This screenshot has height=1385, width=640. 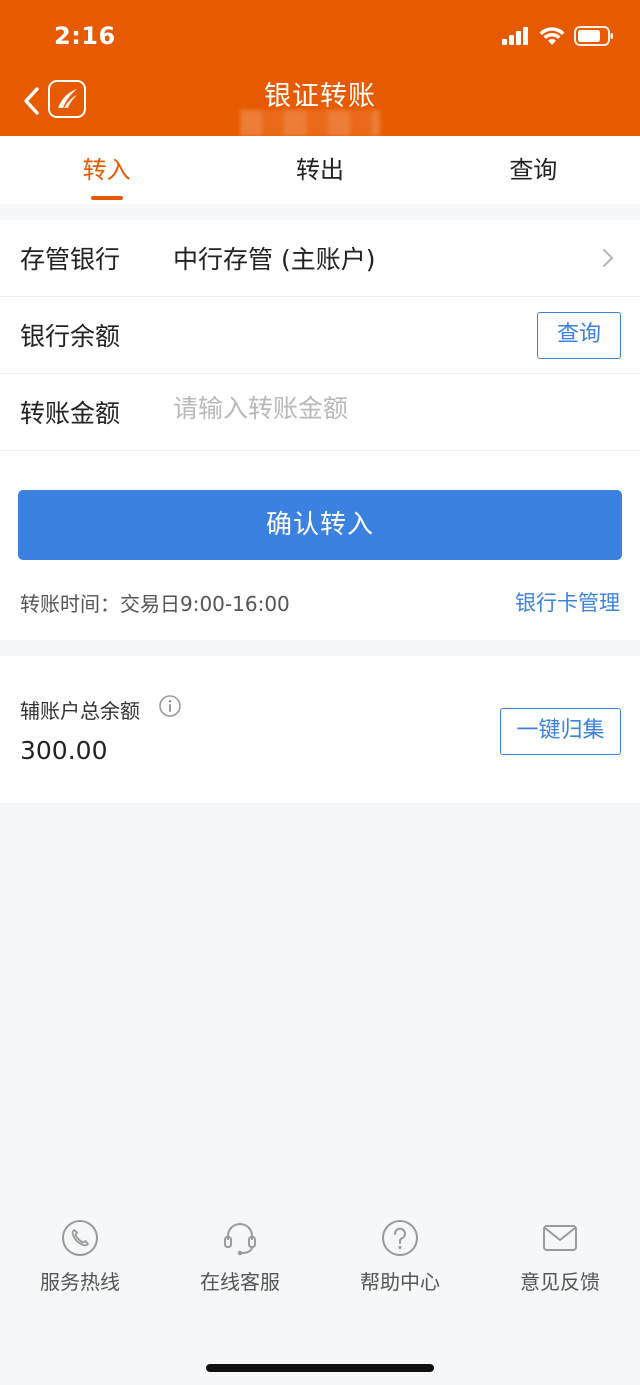 What do you see at coordinates (240, 1239) in the screenshot?
I see `headset-icon` at bounding box center [240, 1239].